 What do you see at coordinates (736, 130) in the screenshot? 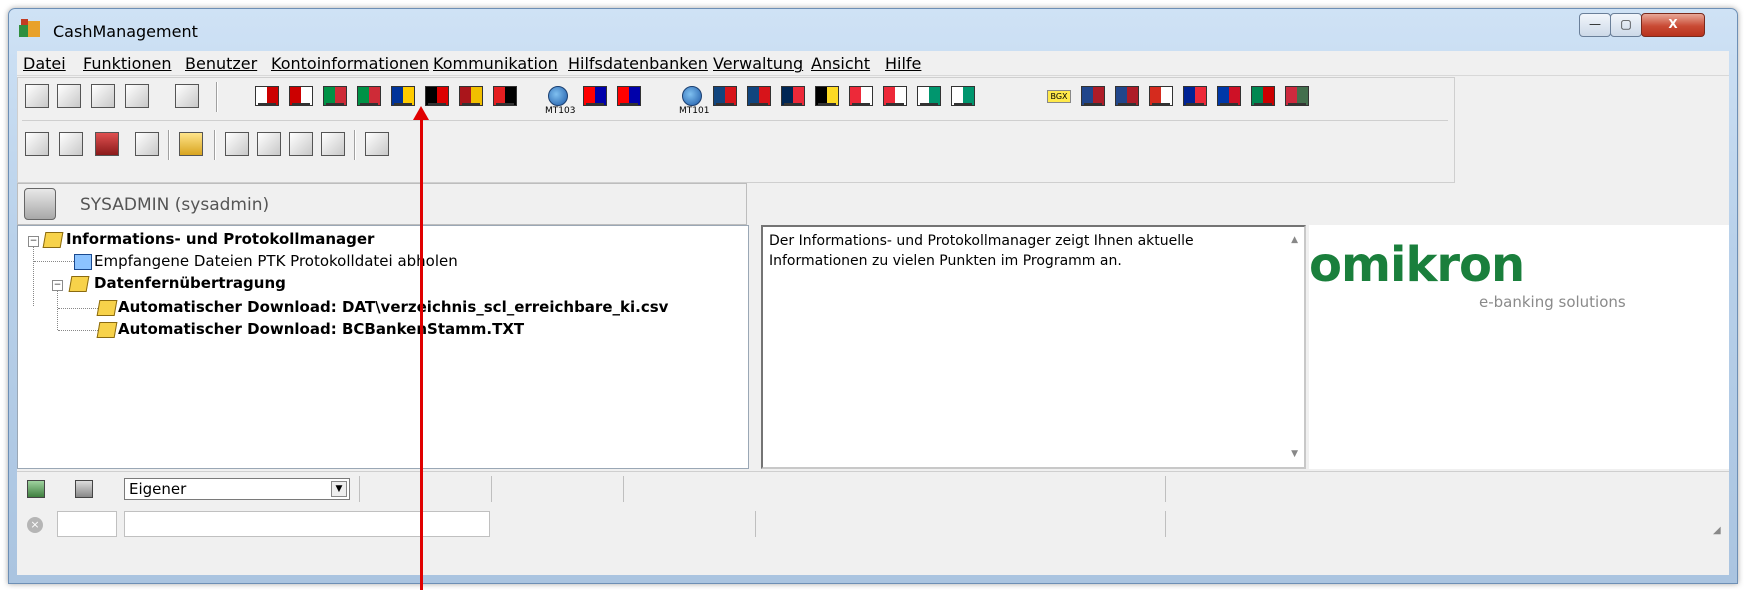
I see `toolbar: MT103 MT101 BGX` at bounding box center [736, 130].